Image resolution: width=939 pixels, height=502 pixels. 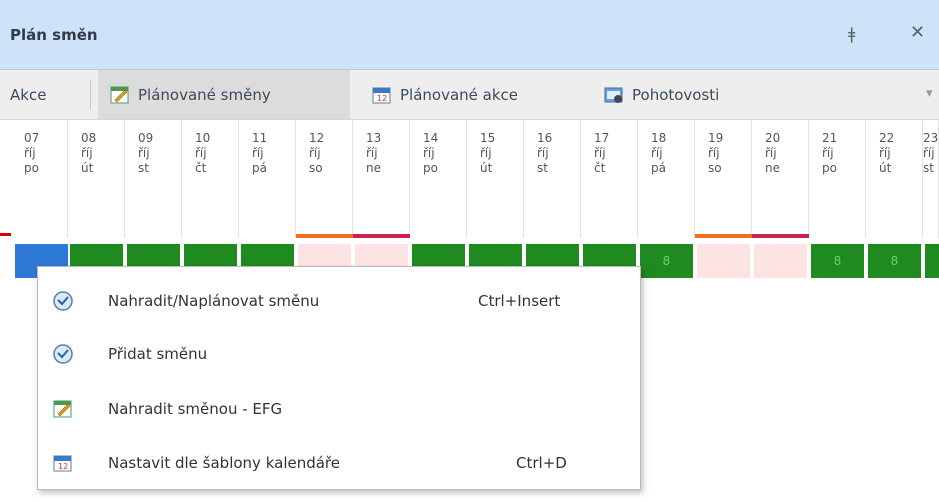 What do you see at coordinates (780, 179) in the screenshot?
I see `day-column: 20 říj ne` at bounding box center [780, 179].